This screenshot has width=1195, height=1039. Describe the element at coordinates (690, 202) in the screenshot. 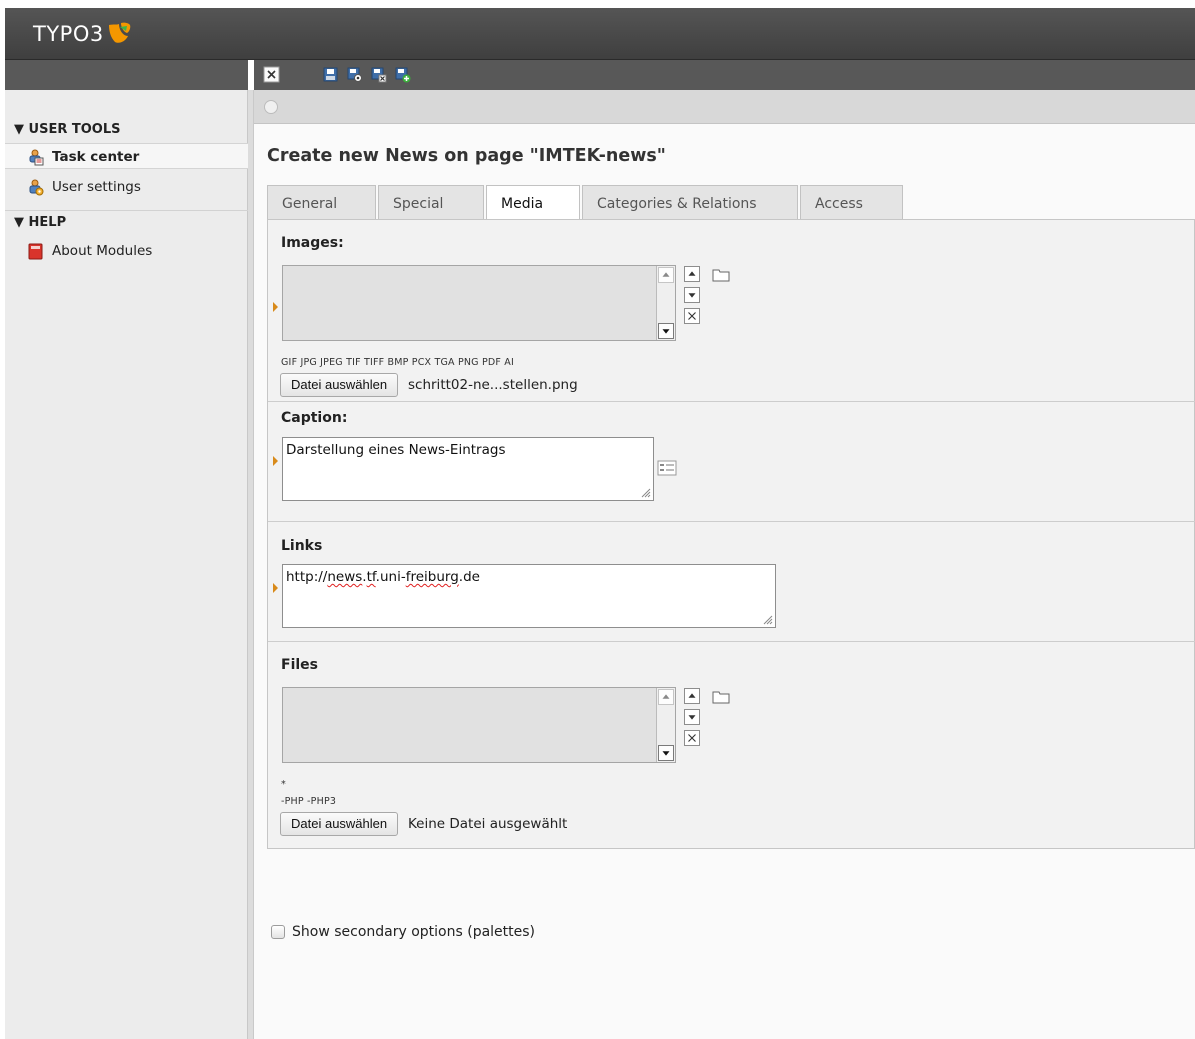

I see `tab-categories-relations: Categories & Relations` at that location.